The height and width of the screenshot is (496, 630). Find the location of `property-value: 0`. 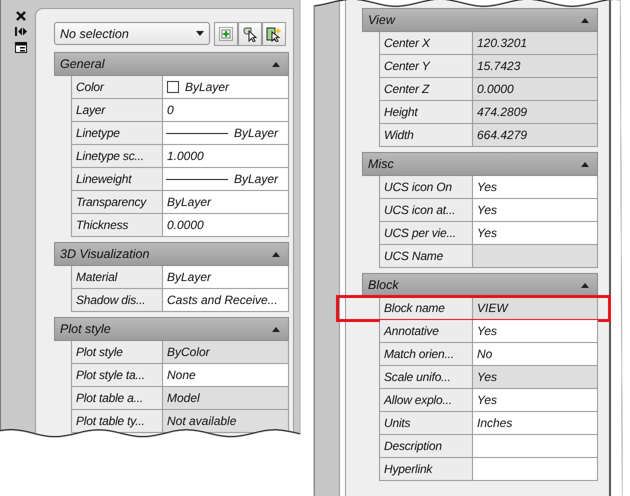

property-value: 0 is located at coordinates (226, 110).